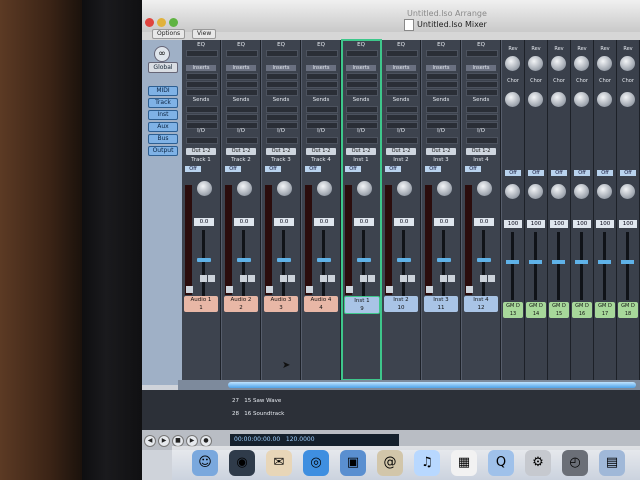 Image resolution: width=640 pixels, height=480 pixels. I want to click on arrange-row: 27 15 Saw Wave, so click(292, 401).